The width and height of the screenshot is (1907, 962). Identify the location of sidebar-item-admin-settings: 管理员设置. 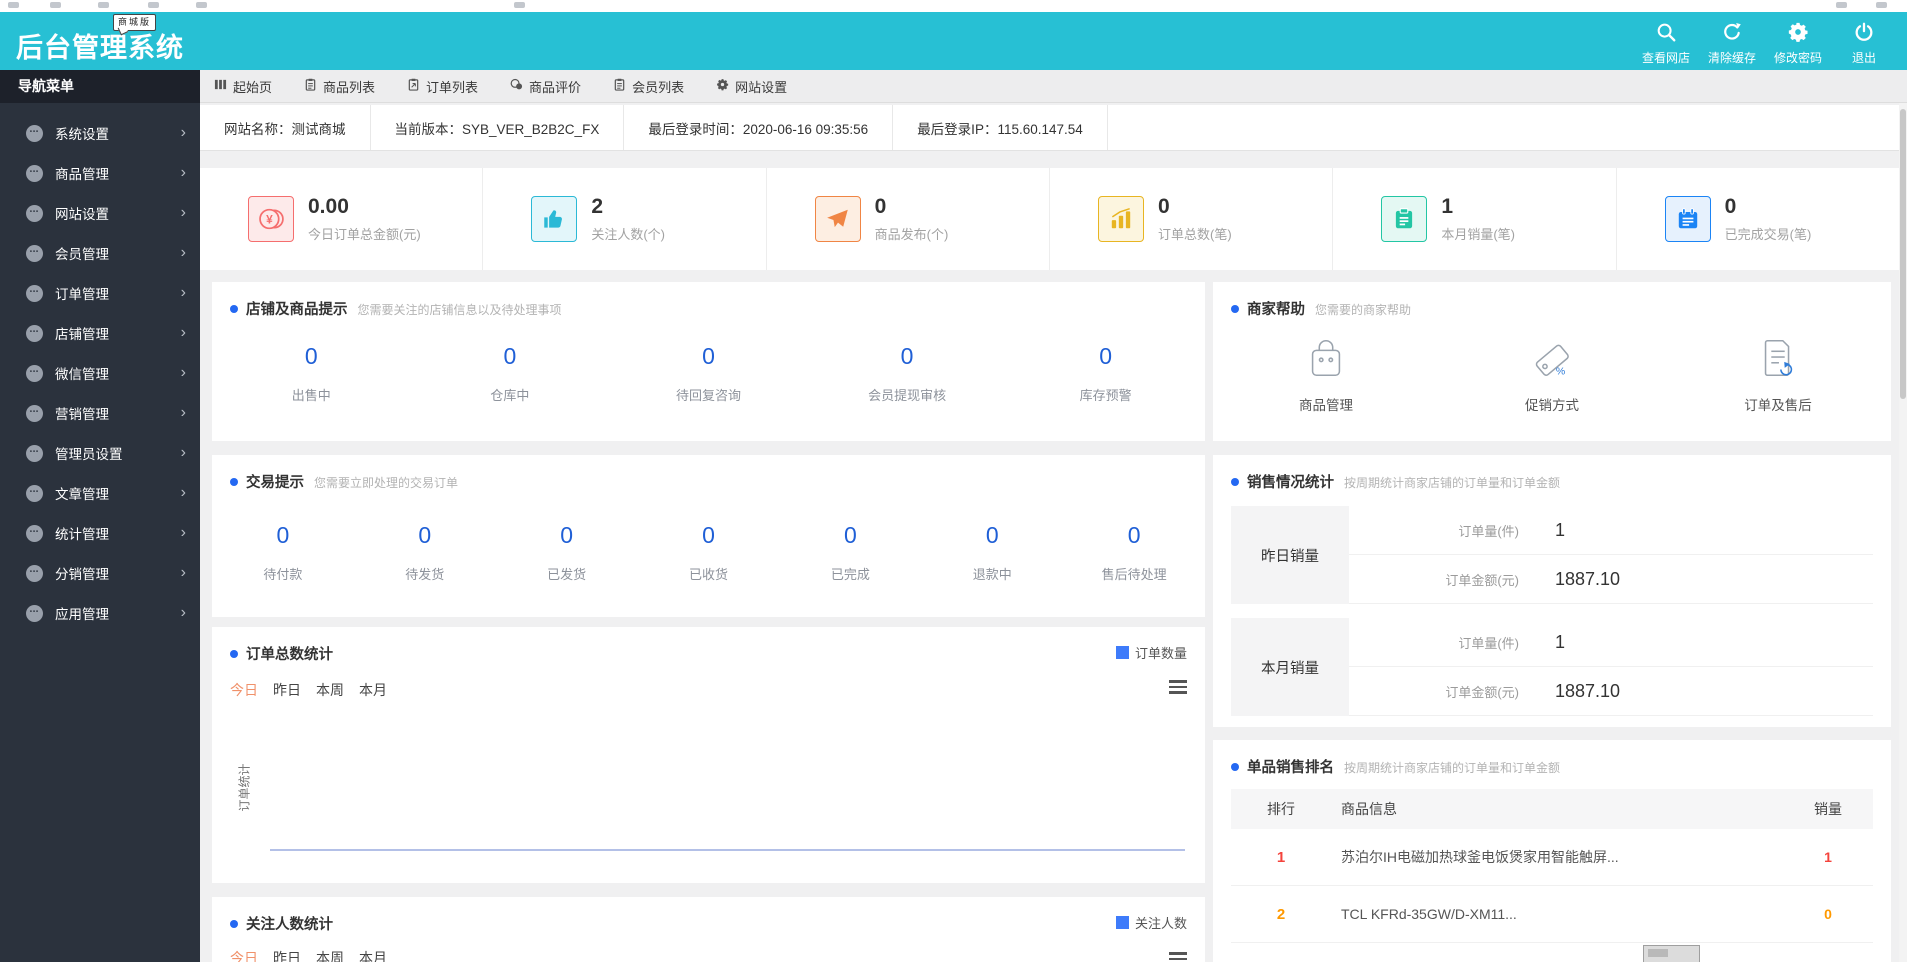
(100, 453).